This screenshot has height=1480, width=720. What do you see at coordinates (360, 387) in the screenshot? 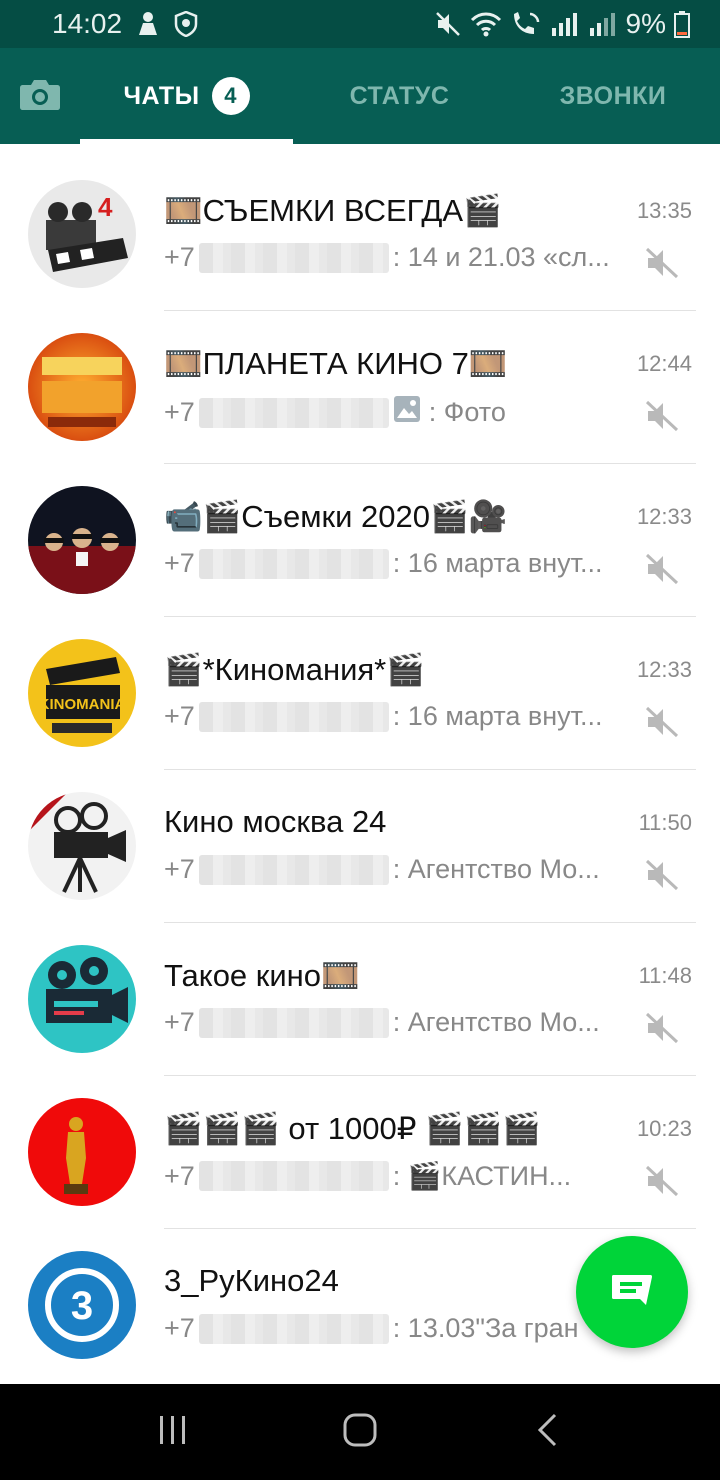
I see `chat-row: 🎞️ПЛАНЕТА КИНО 7🎞️ 12:44 +7 : Фото` at bounding box center [360, 387].